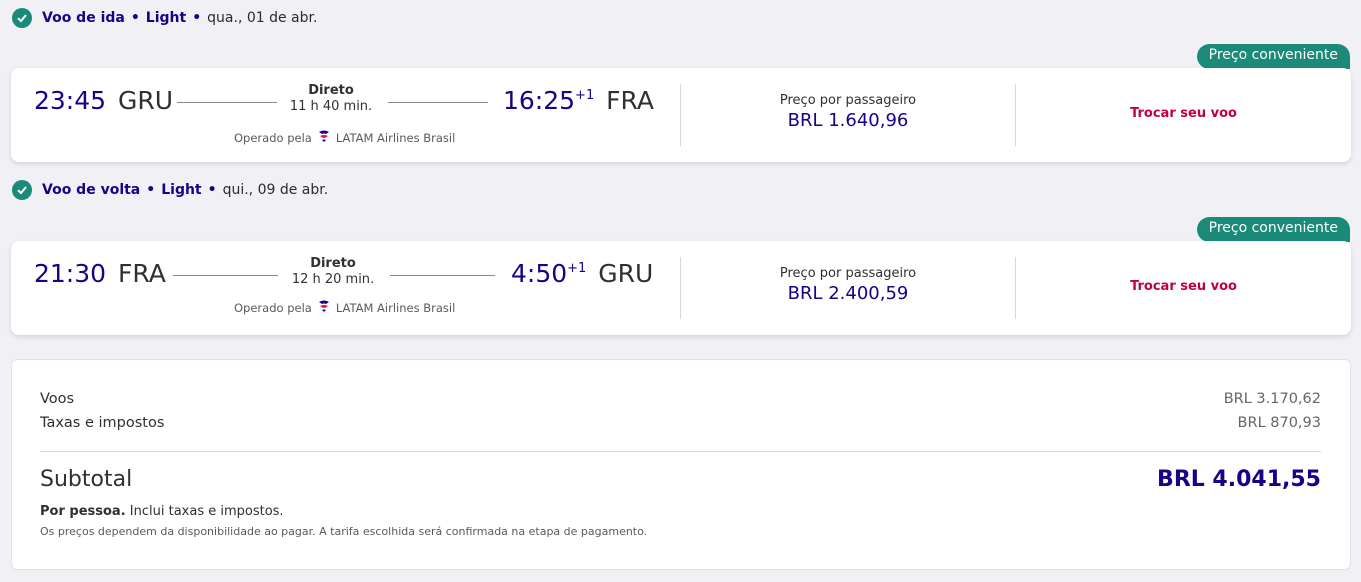 The width and height of the screenshot is (1361, 582). I want to click on arrival-airport: FRA, so click(630, 100).